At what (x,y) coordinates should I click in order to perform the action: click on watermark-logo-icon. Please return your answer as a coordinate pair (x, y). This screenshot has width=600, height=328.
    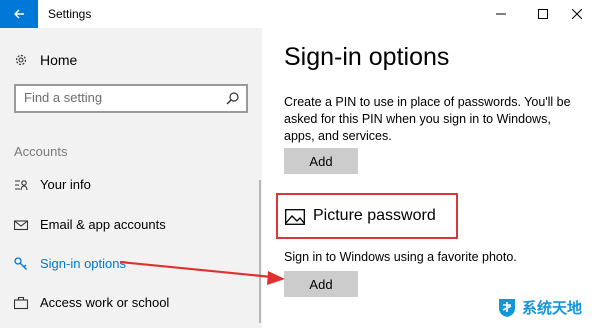
    Looking at the image, I should click on (507, 308).